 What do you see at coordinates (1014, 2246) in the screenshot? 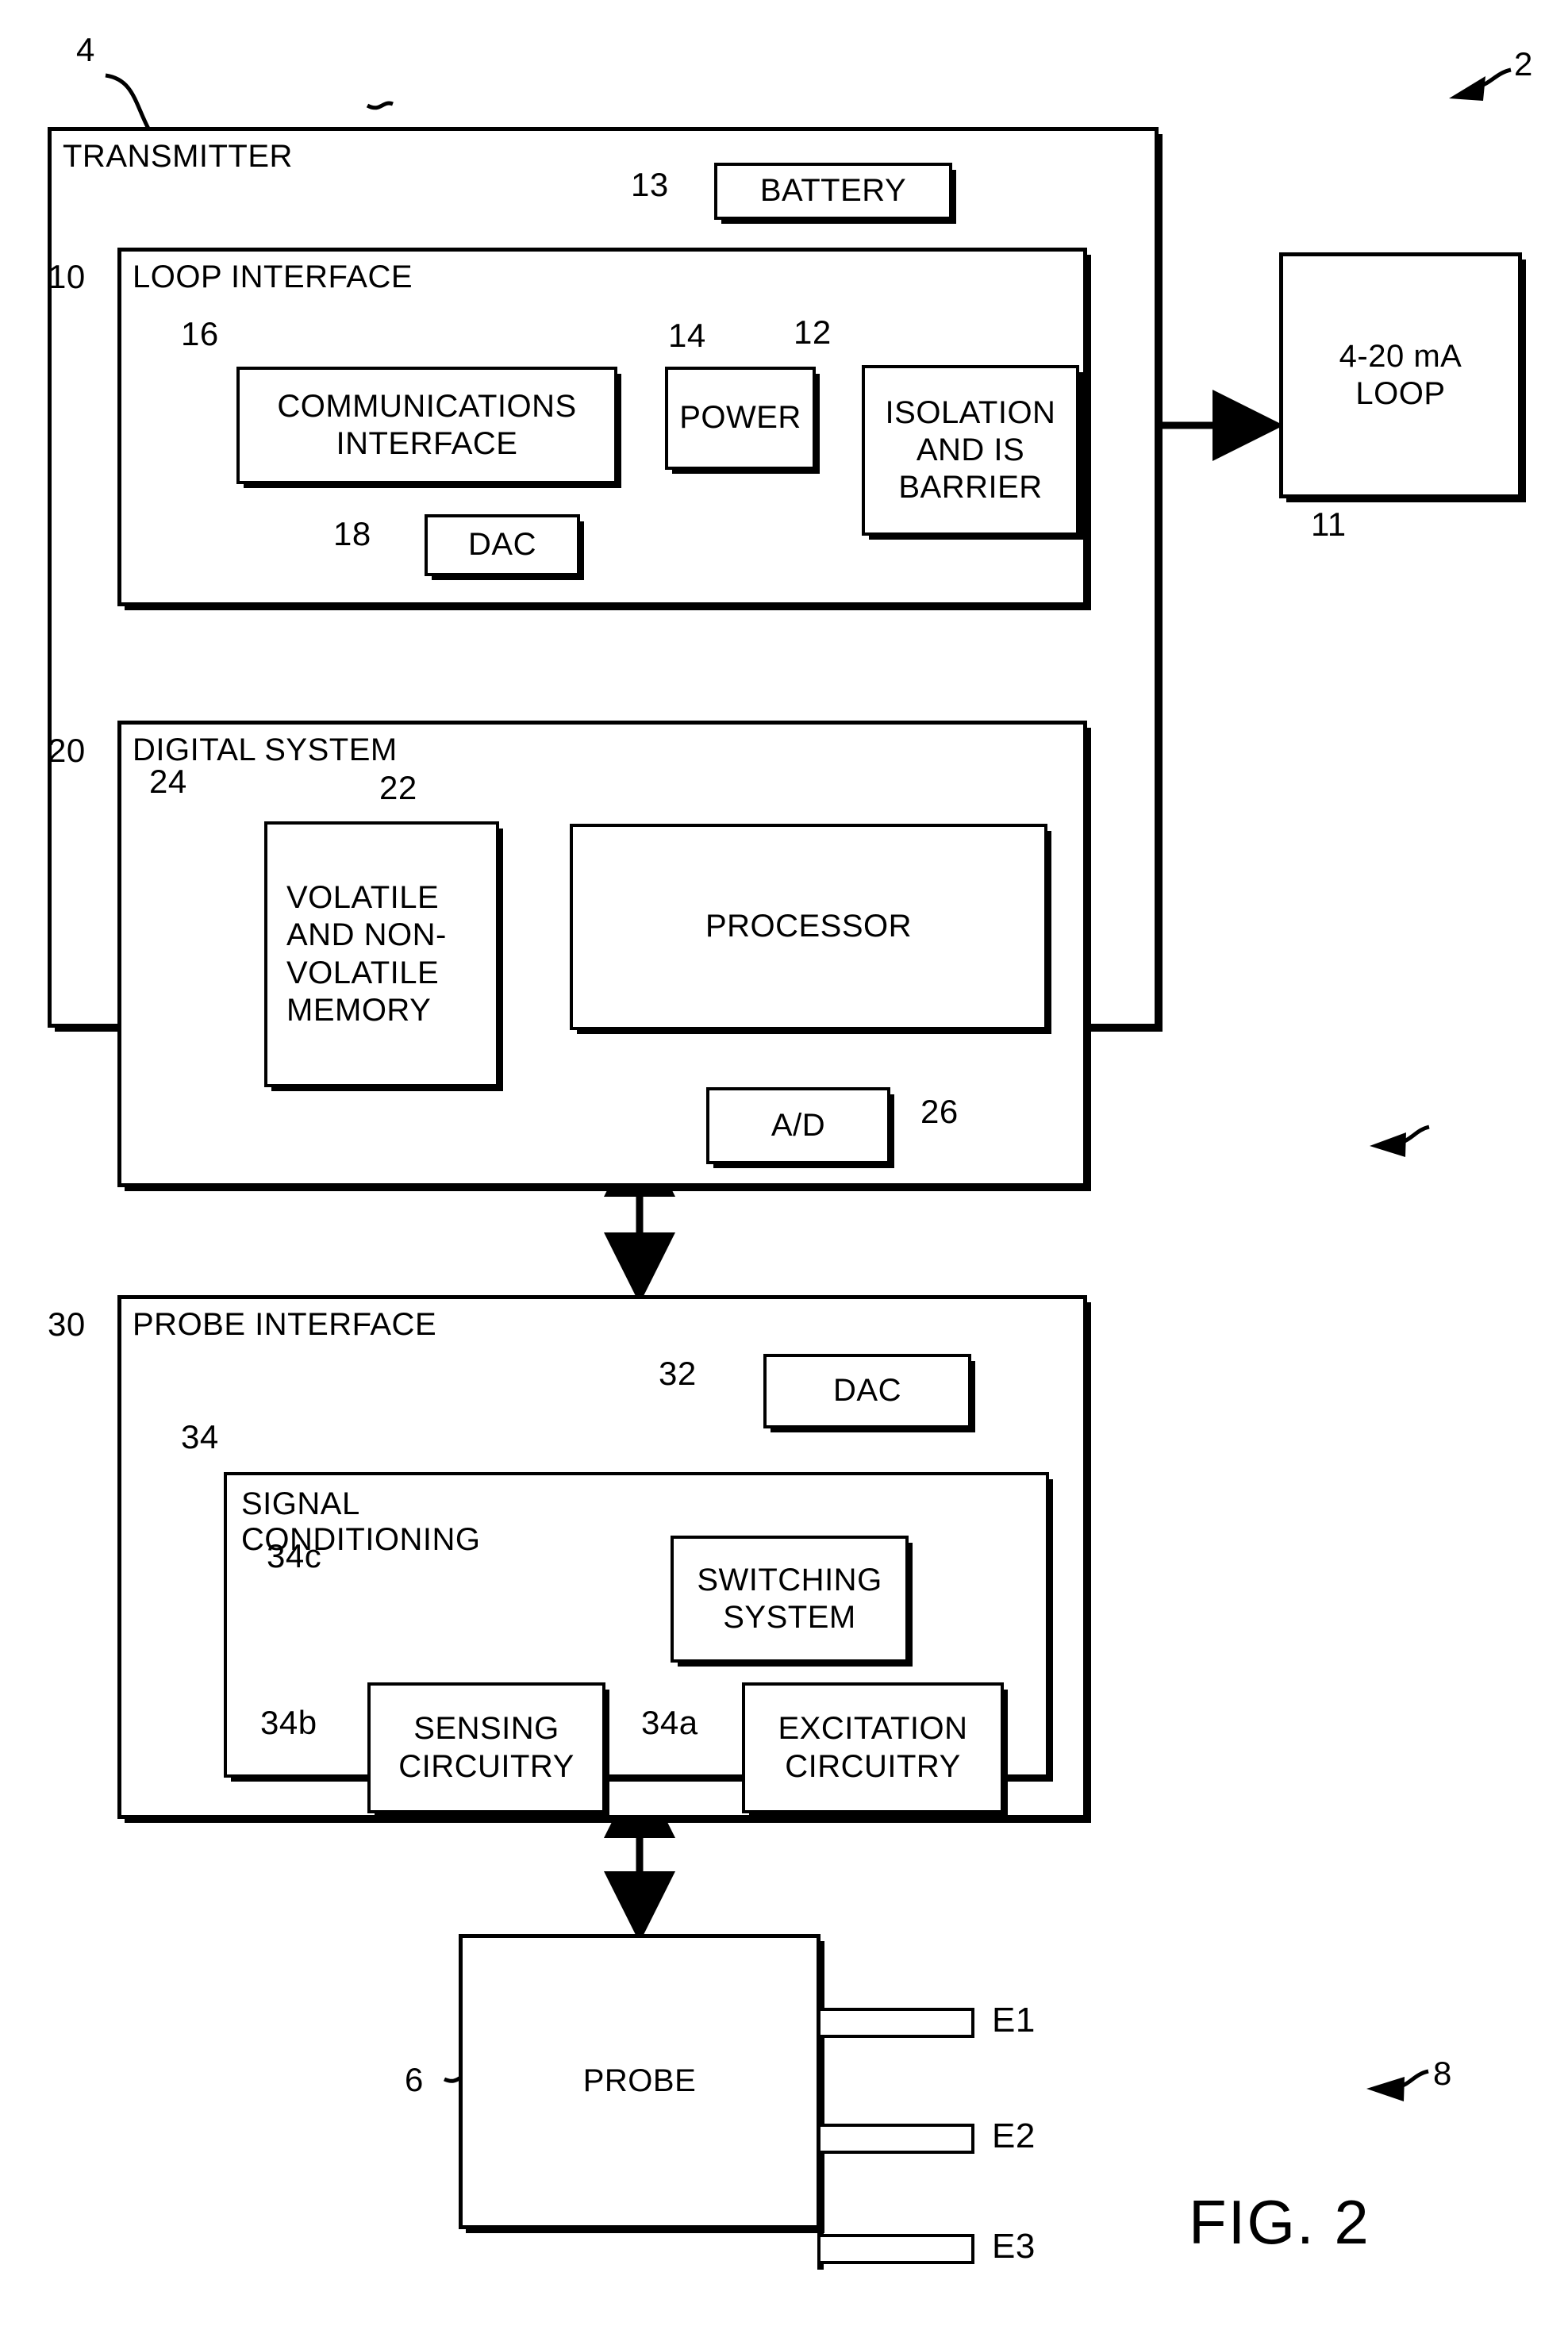
I see `electrode-label-e3: E3` at bounding box center [1014, 2246].